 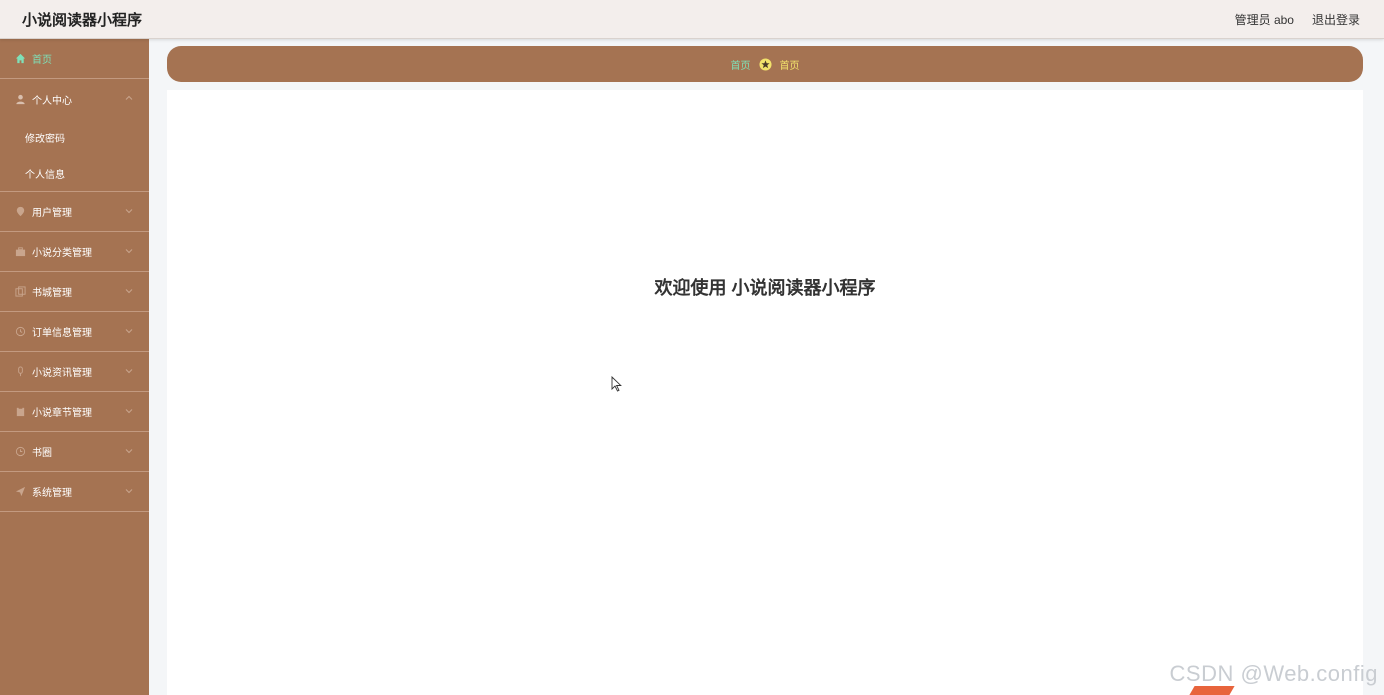 I want to click on sidebar-group-personal: 个人中心 修改密码 个人信息, so click(x=74, y=135).